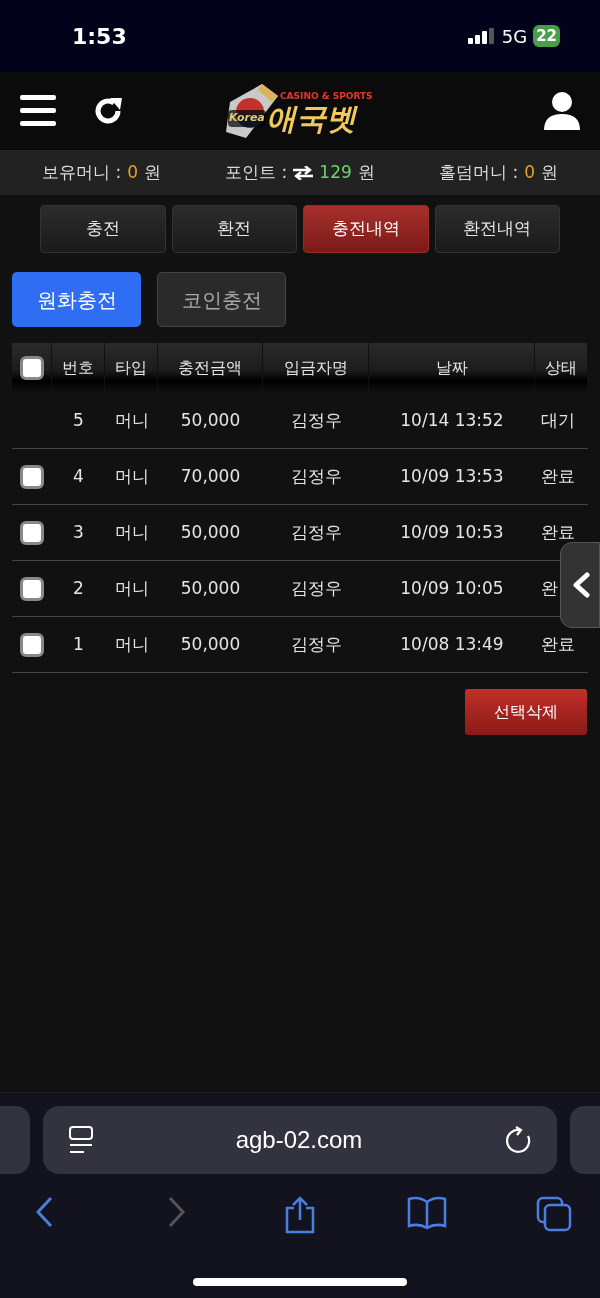 This screenshot has width=600, height=1298. I want to click on back-icon, so click(45, 1212).